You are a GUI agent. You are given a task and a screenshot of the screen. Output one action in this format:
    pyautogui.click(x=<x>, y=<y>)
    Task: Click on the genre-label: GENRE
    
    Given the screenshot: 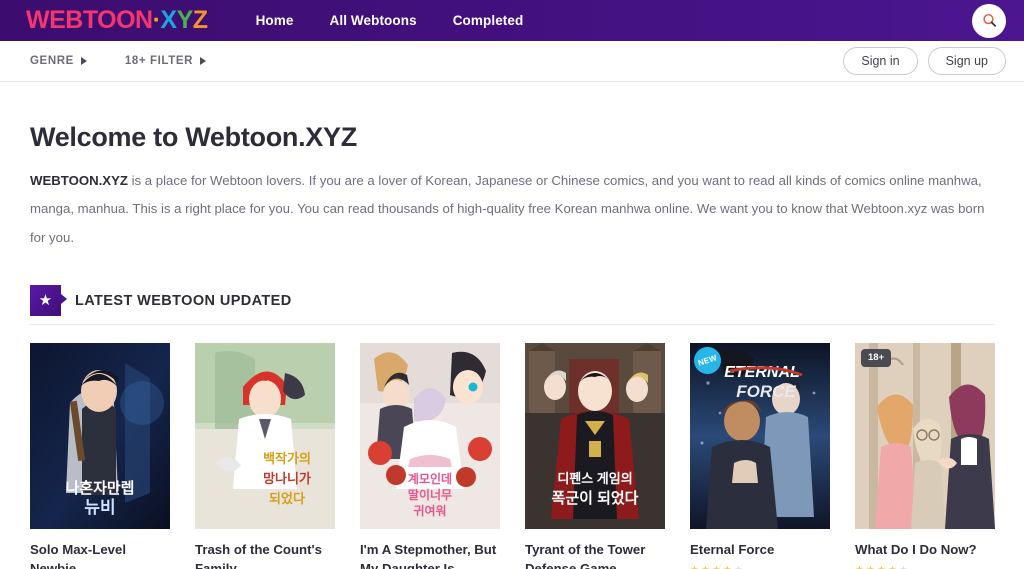 What is the action you would take?
    pyautogui.click(x=52, y=61)
    